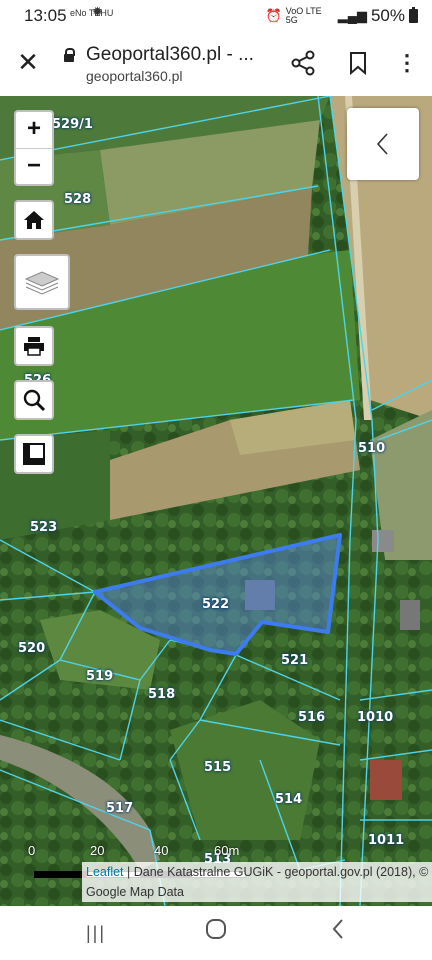 The height and width of the screenshot is (960, 432). What do you see at coordinates (105, 872) in the screenshot?
I see `leaflet-link: Leaflet` at bounding box center [105, 872].